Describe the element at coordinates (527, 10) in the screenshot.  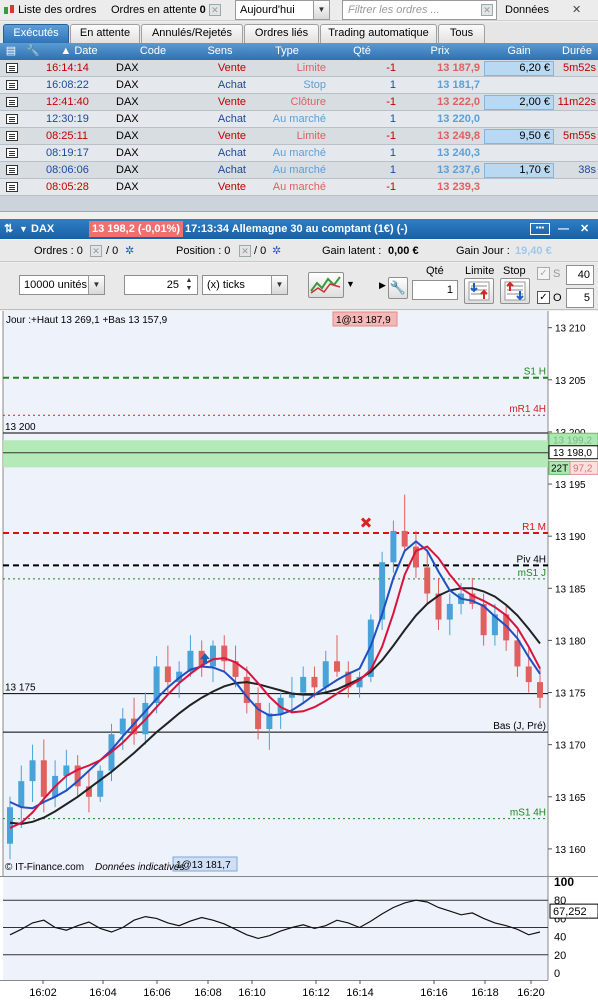
I see `data-menu: Données` at that location.